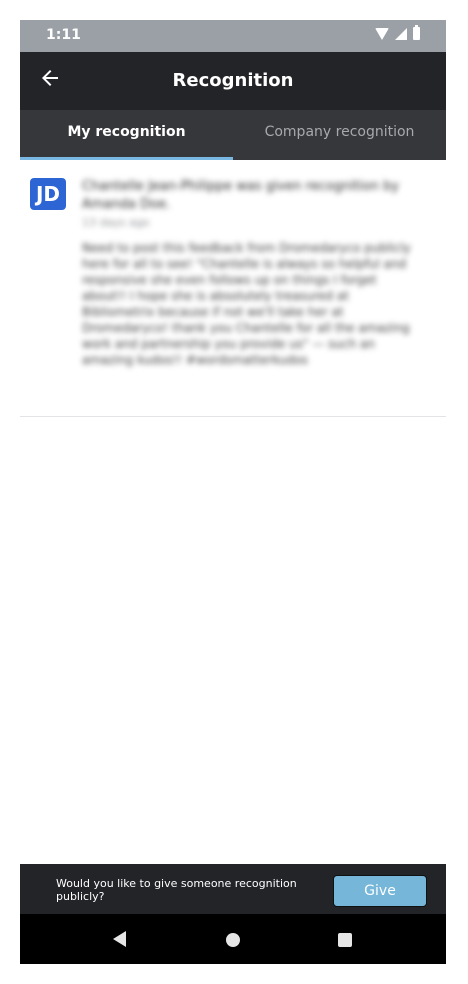 The image size is (468, 984). I want to click on tab-my-recognition: My recognition, so click(126, 135).